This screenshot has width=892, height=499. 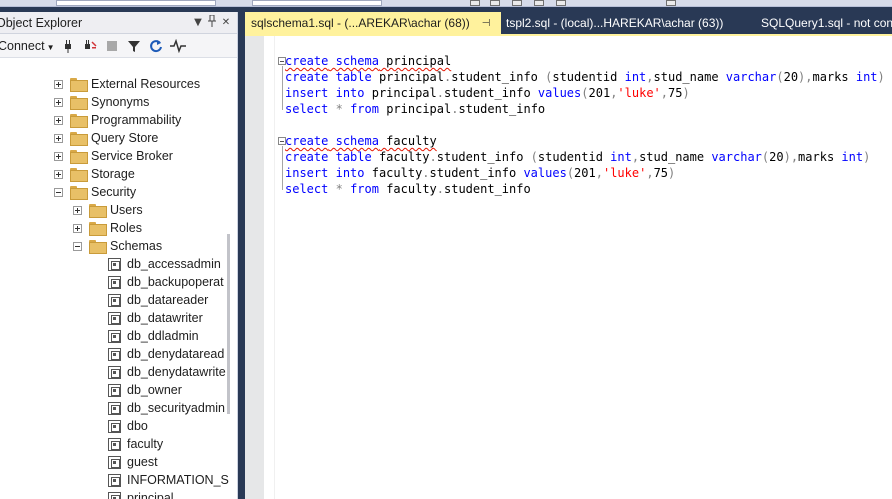 I want to click on object-explorer-toolbar: Connect ▼, so click(x=118, y=46).